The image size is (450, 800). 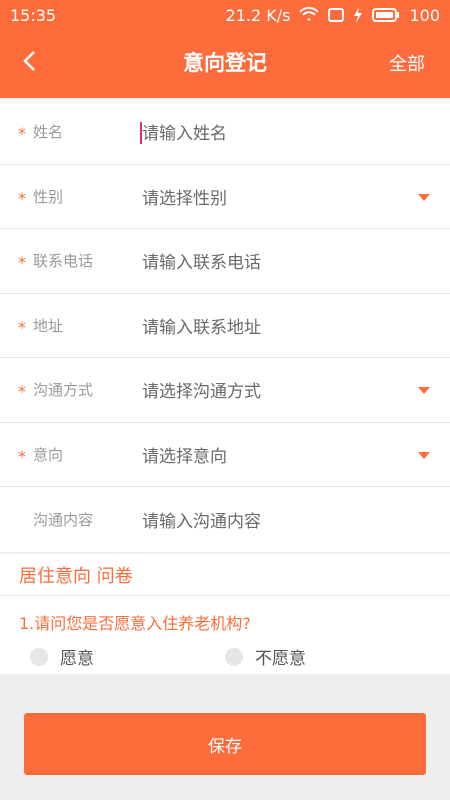 What do you see at coordinates (358, 15) in the screenshot?
I see `charging-icon` at bounding box center [358, 15].